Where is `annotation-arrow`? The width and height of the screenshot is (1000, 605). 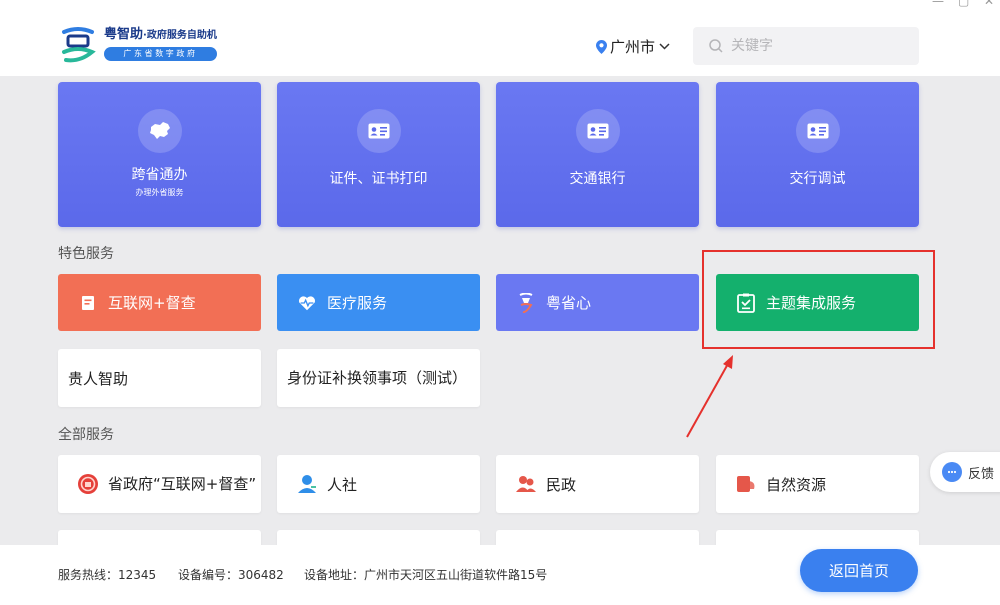
annotation-arrow is located at coordinates (710, 396).